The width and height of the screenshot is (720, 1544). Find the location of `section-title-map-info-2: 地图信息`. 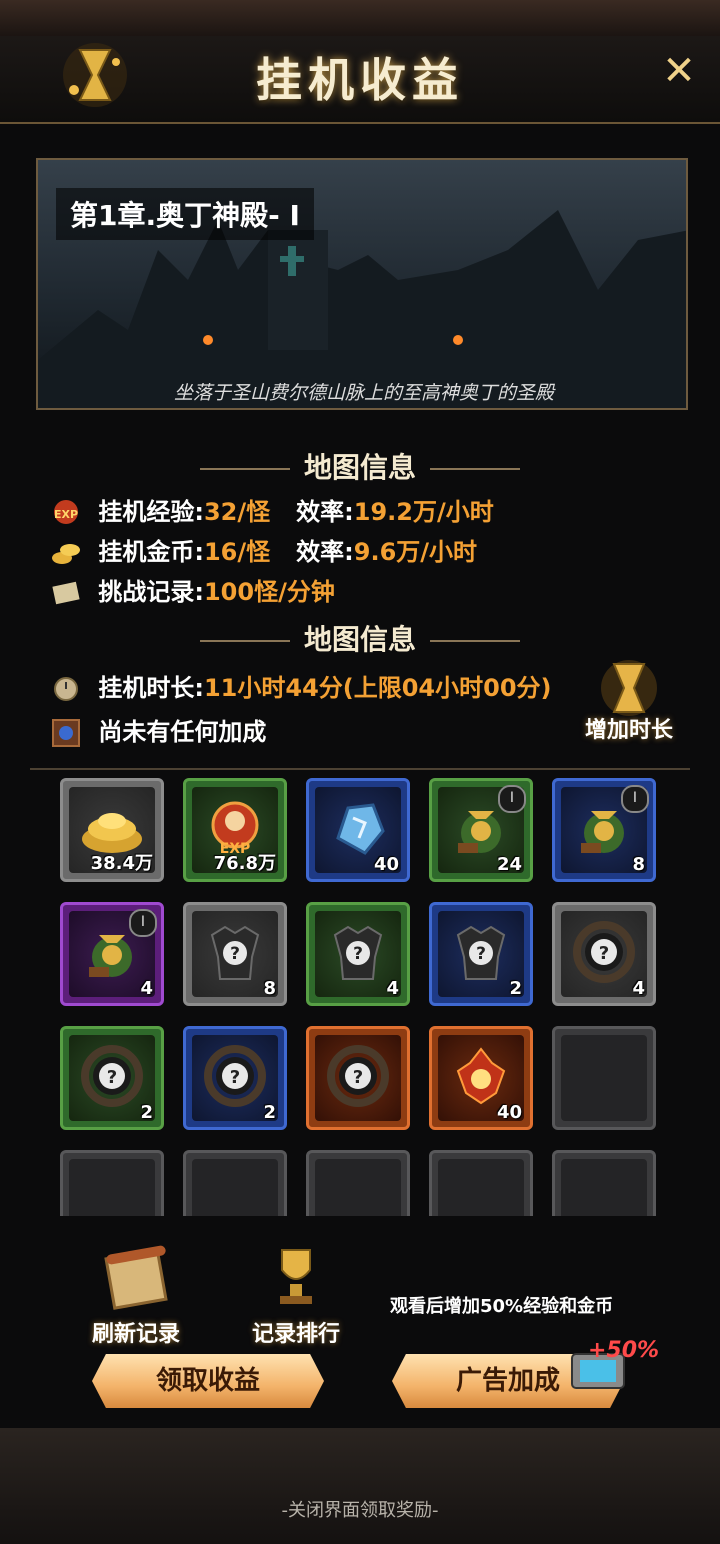

section-title-map-info-2: 地图信息 is located at coordinates (360, 638).